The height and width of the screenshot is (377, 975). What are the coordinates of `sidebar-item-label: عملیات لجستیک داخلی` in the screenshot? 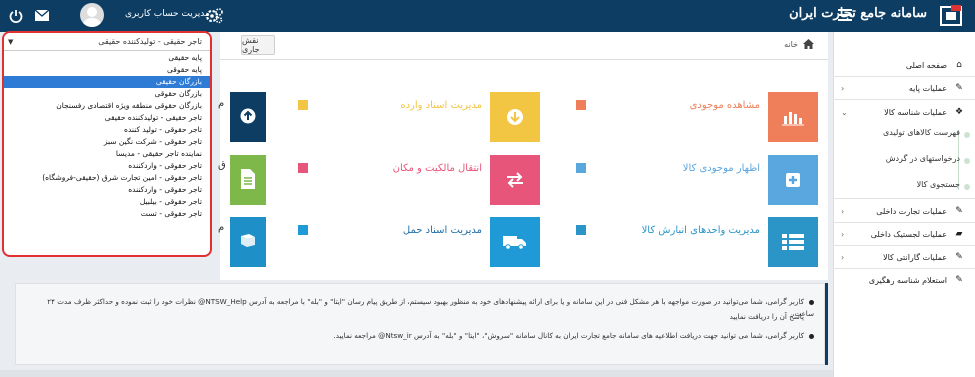 It's located at (908, 234).